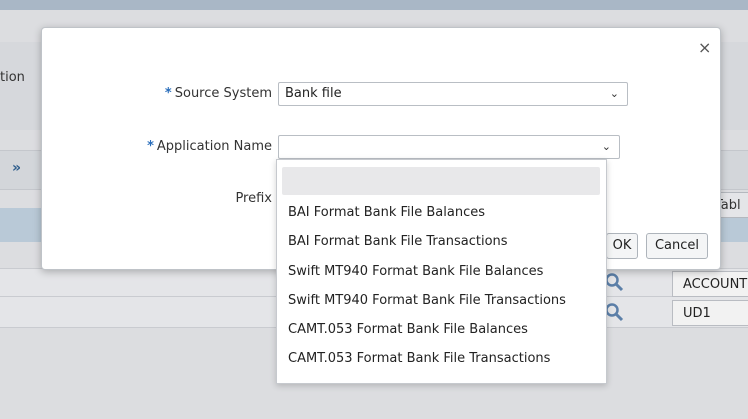  What do you see at coordinates (453, 94) in the screenshot?
I see `source-system-select: Bank file ⌄` at bounding box center [453, 94].